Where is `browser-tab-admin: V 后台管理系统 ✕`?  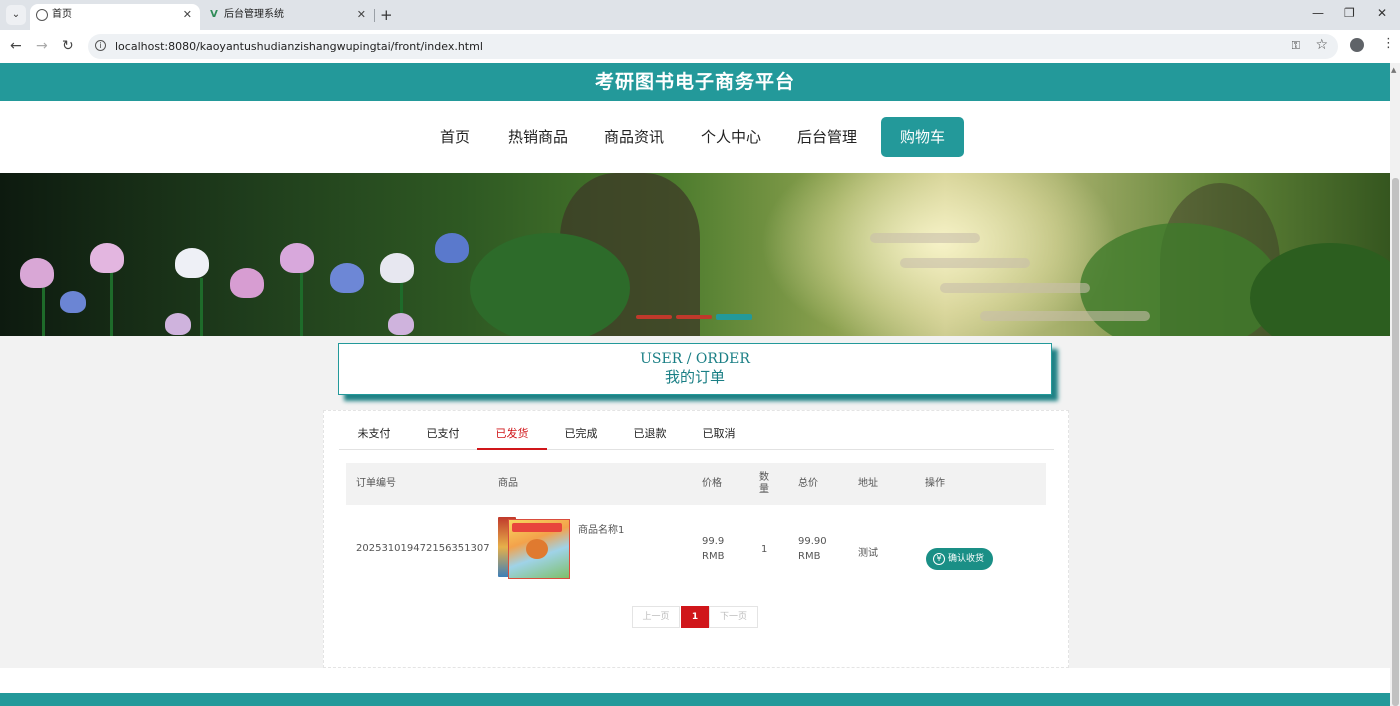 browser-tab-admin: V 后台管理系统 ✕ is located at coordinates (288, 17).